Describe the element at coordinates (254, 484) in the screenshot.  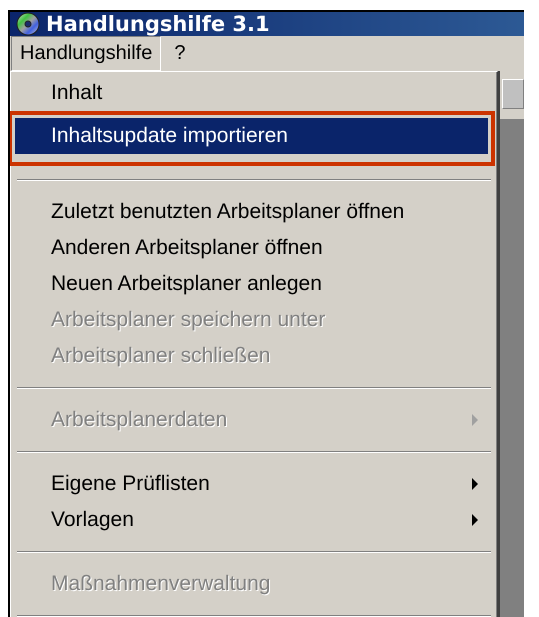
I see `menu-item: Eigene Prüflisten` at that location.